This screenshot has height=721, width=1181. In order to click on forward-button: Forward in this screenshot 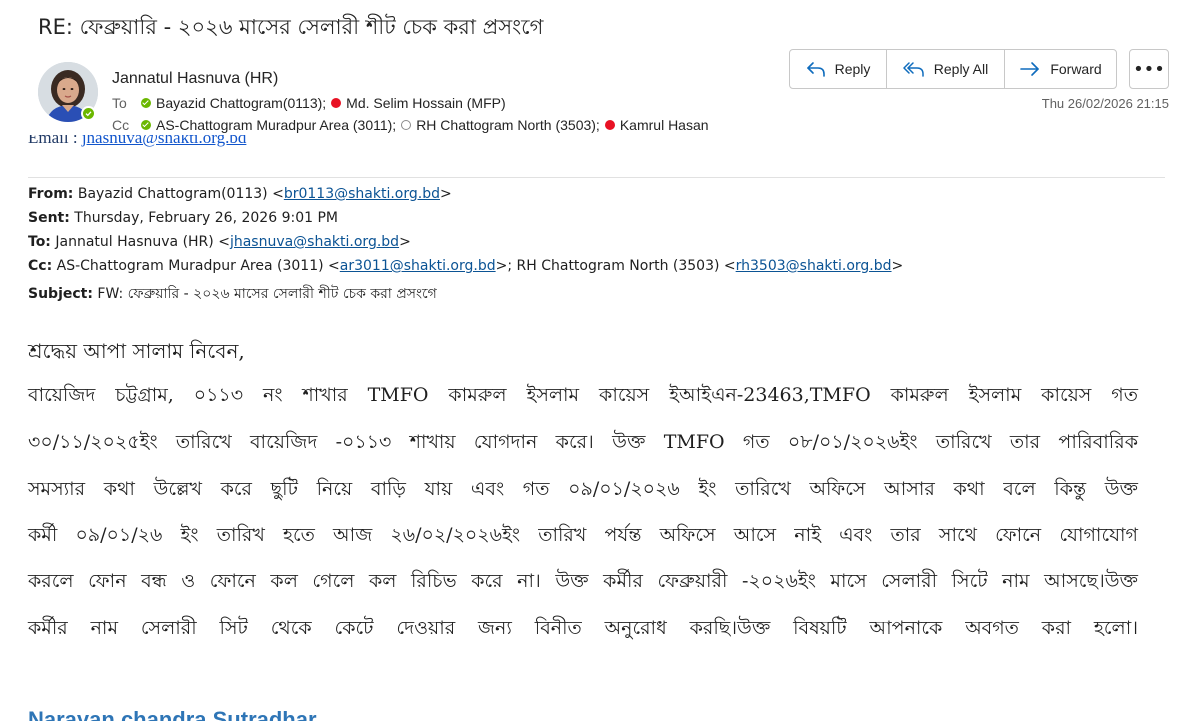, I will do `click(1060, 69)`.